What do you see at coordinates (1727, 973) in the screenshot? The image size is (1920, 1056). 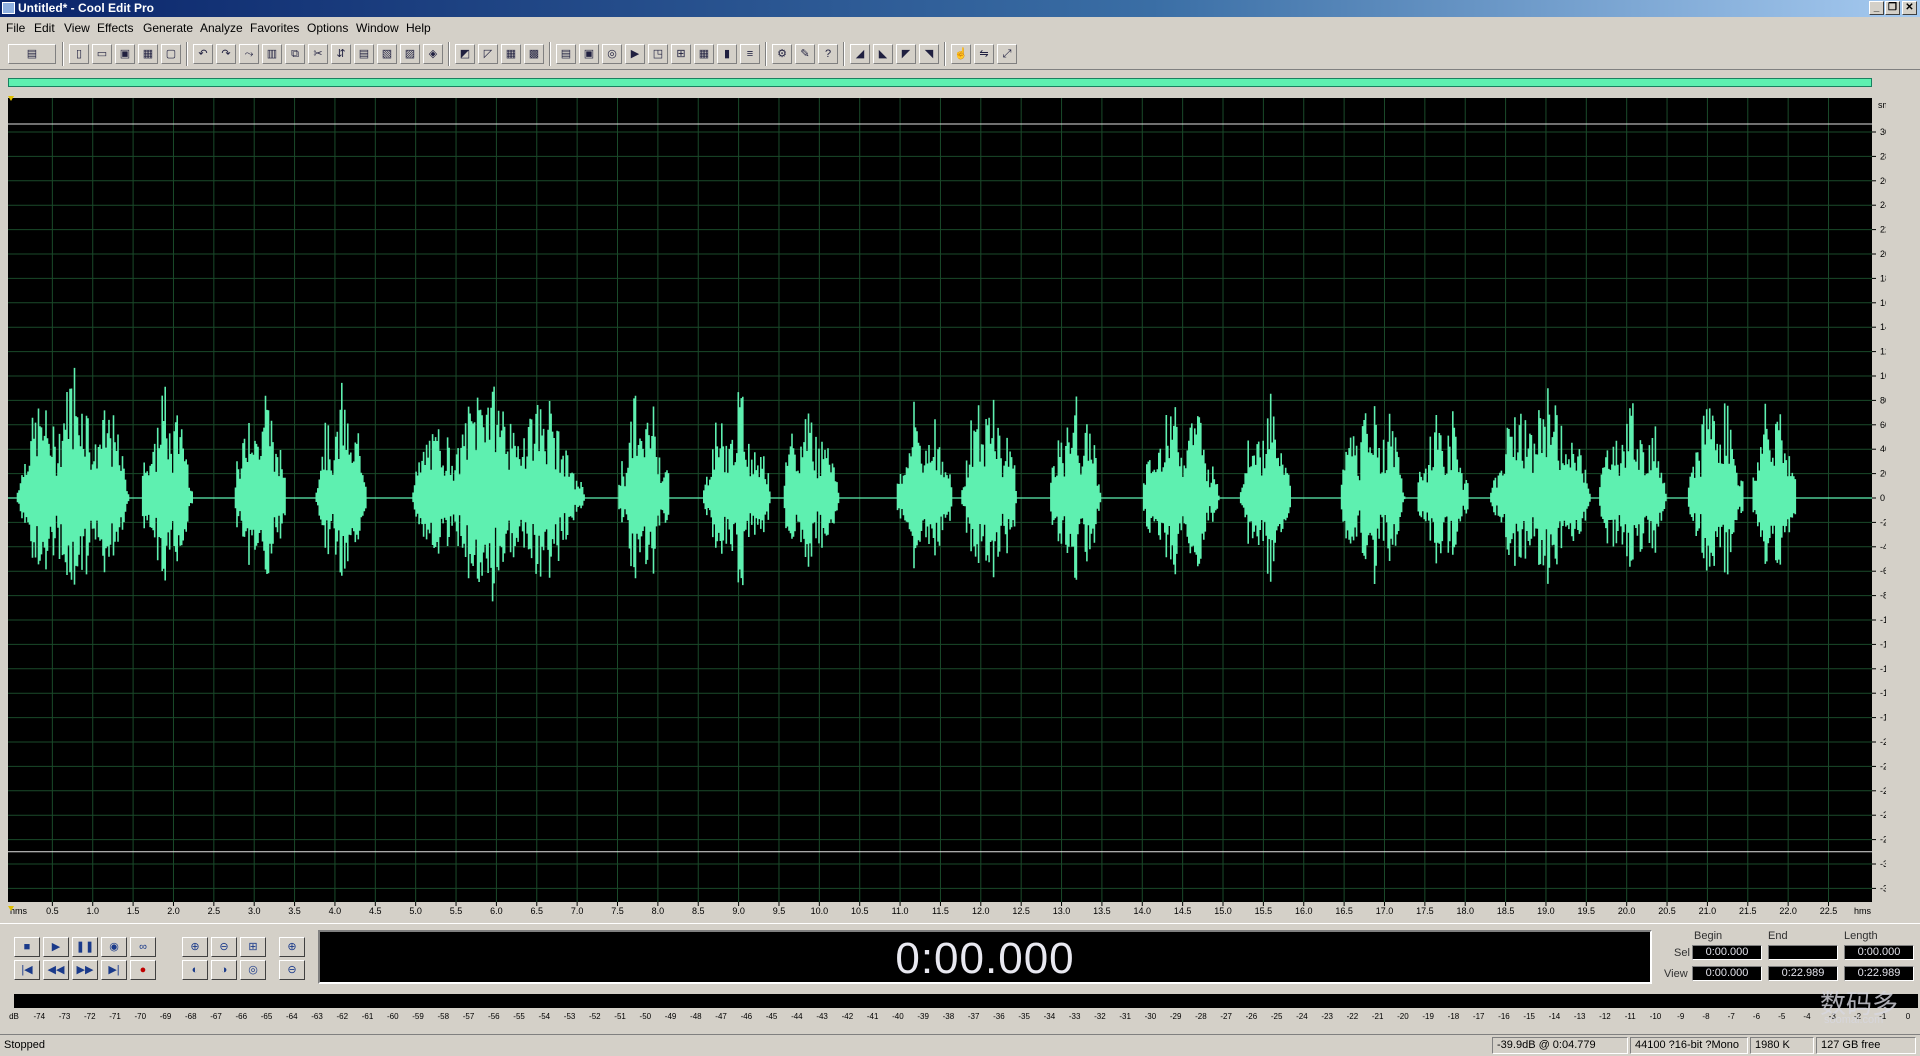 I see `view-begin-field: 0:00.000` at bounding box center [1727, 973].